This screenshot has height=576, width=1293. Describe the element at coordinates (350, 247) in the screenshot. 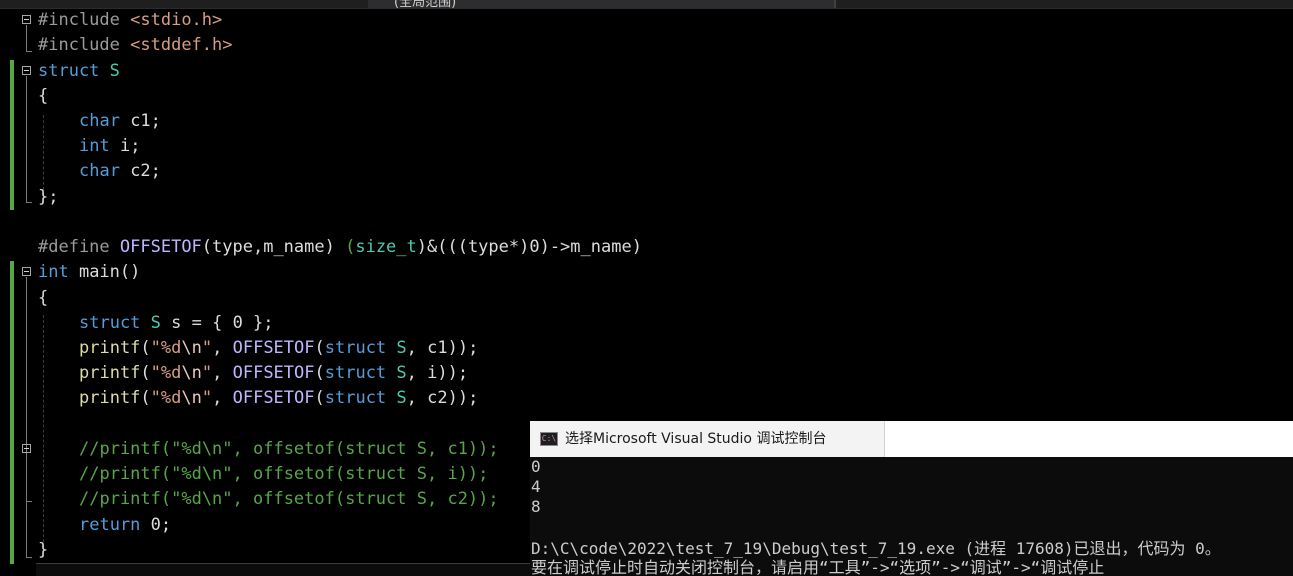

I see `cast-open: (` at that location.